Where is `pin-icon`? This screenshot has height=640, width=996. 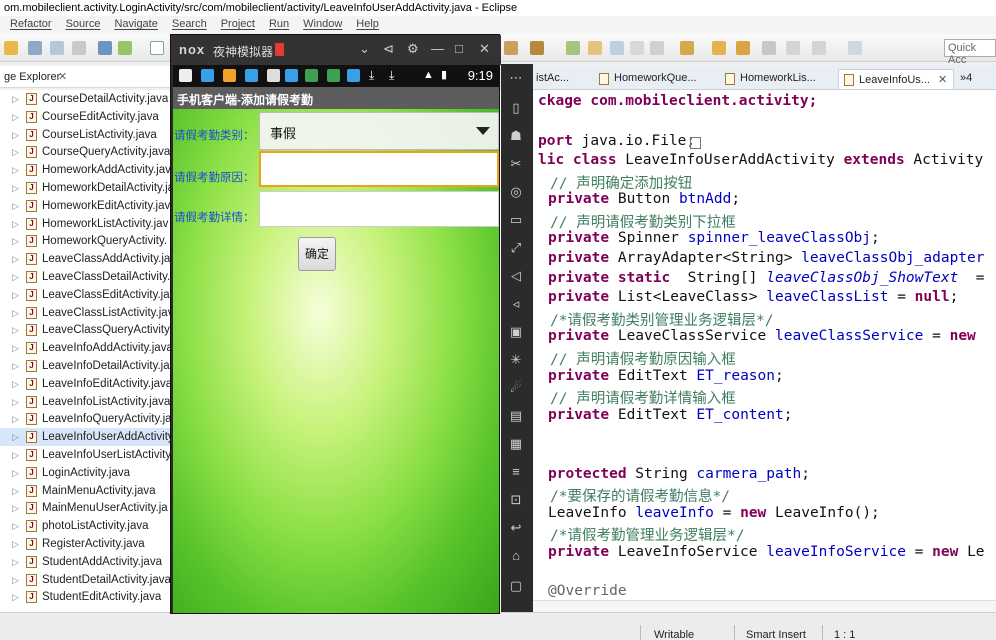
pin-icon is located at coordinates (855, 48).